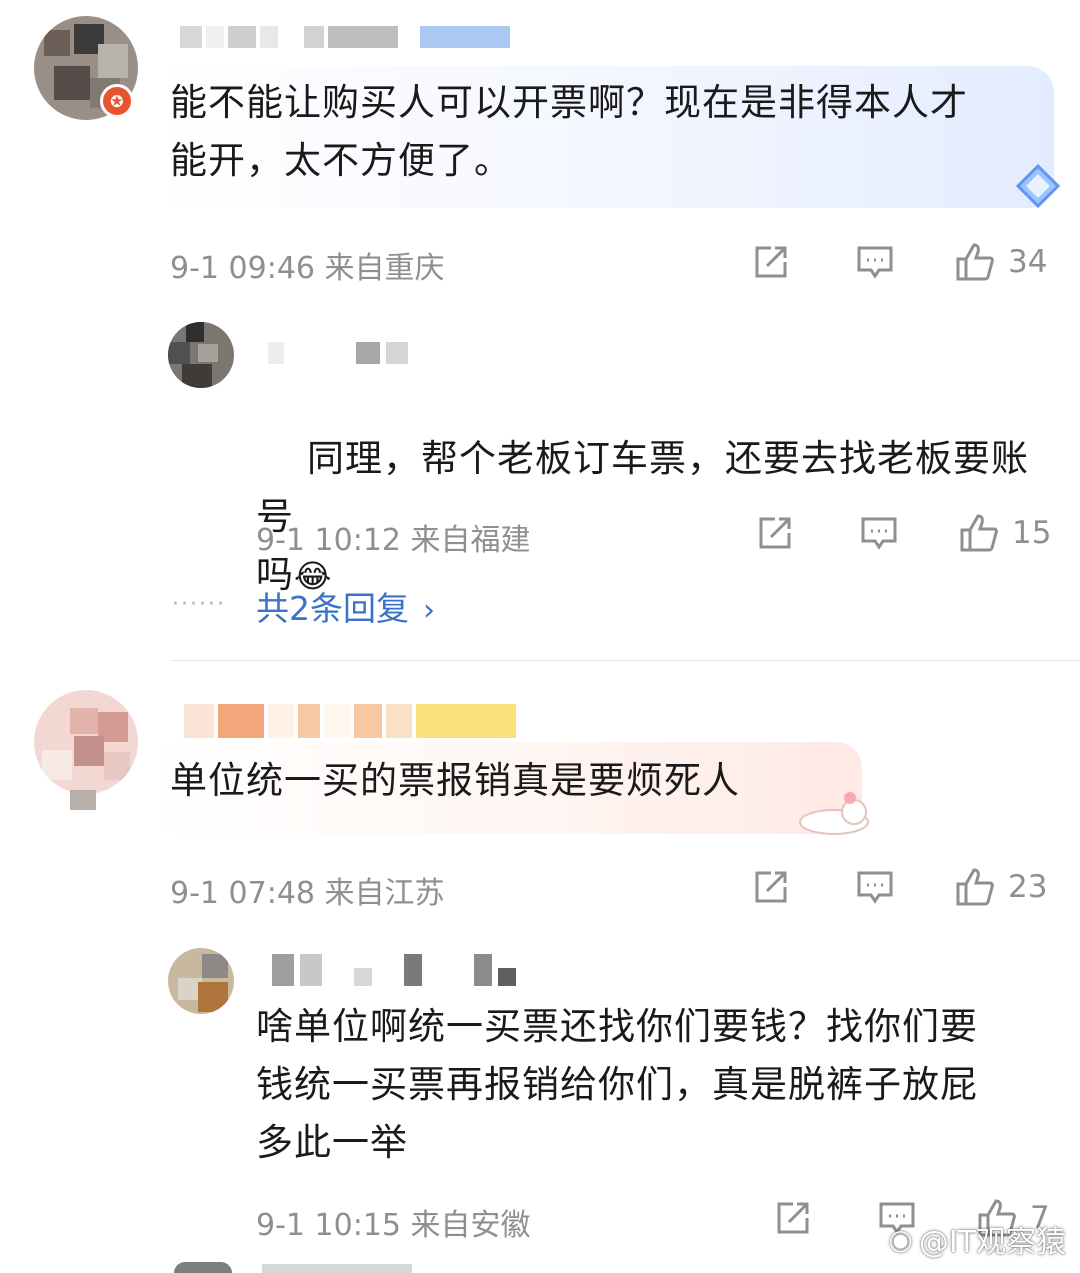 Image resolution: width=1080 pixels, height=1273 pixels. I want to click on reply-meta: 9-1 10:12 来自福建, so click(393, 540).